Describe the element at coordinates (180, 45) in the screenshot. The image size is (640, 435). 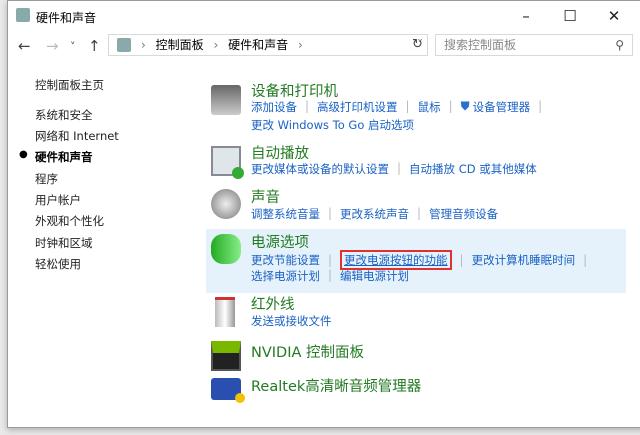
I see `breadcrumb-control-panel: 控制面板` at that location.